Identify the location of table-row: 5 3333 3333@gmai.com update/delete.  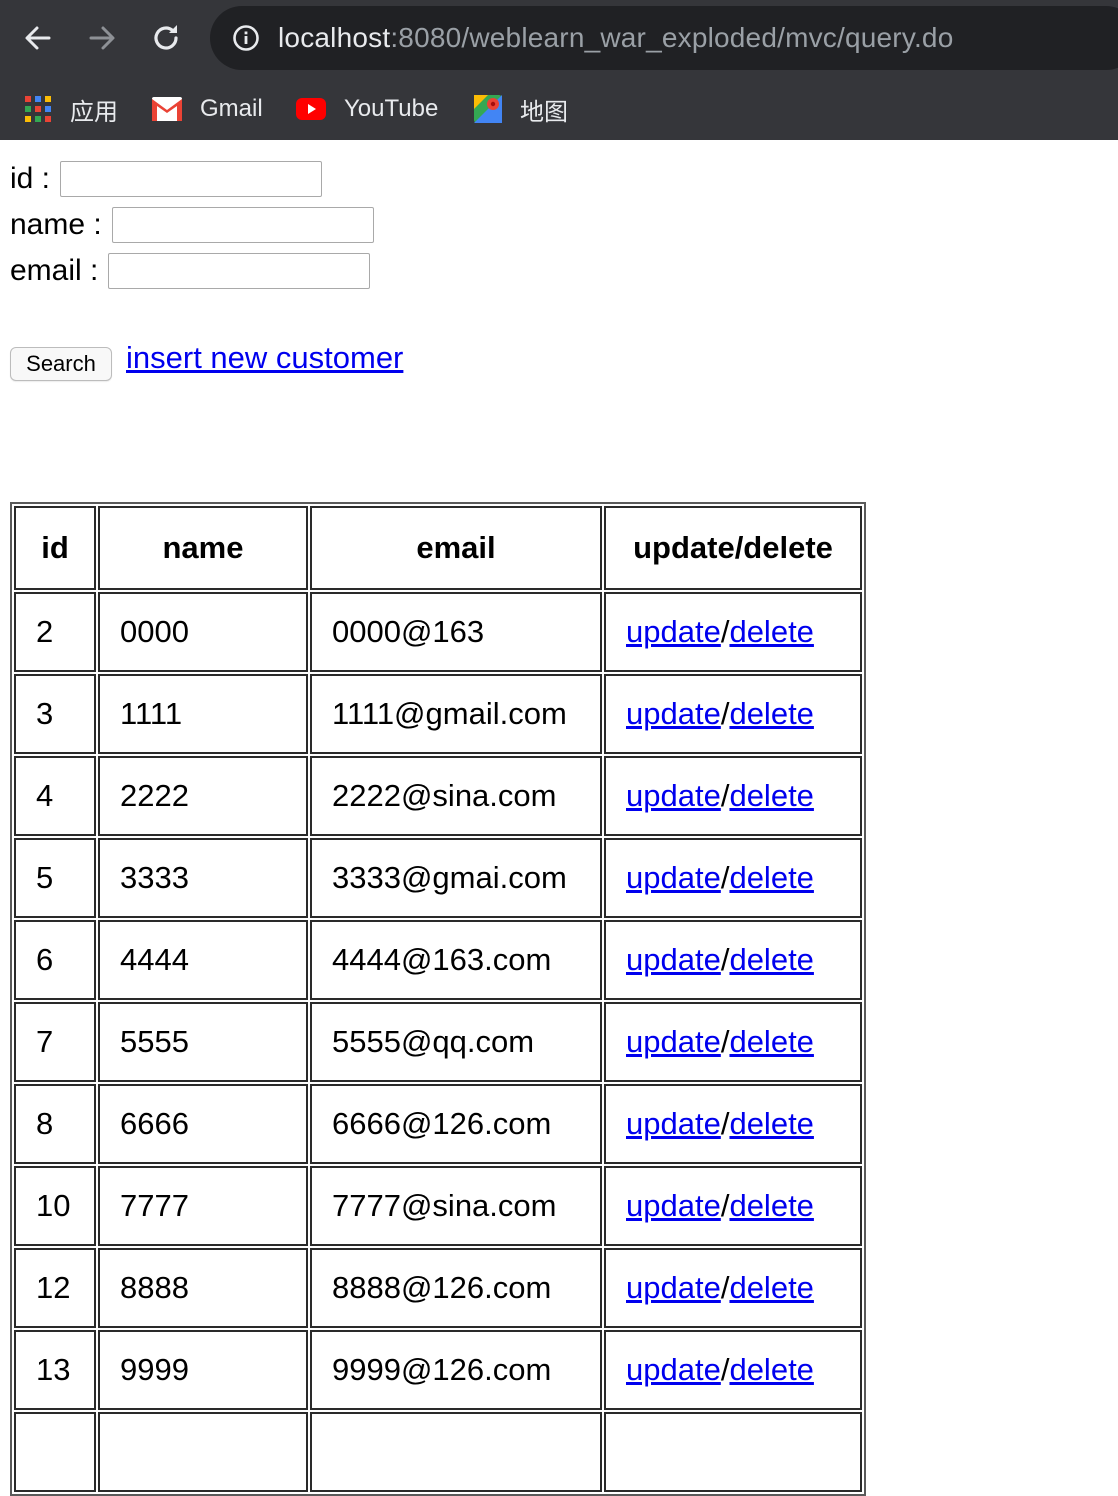
(438, 878).